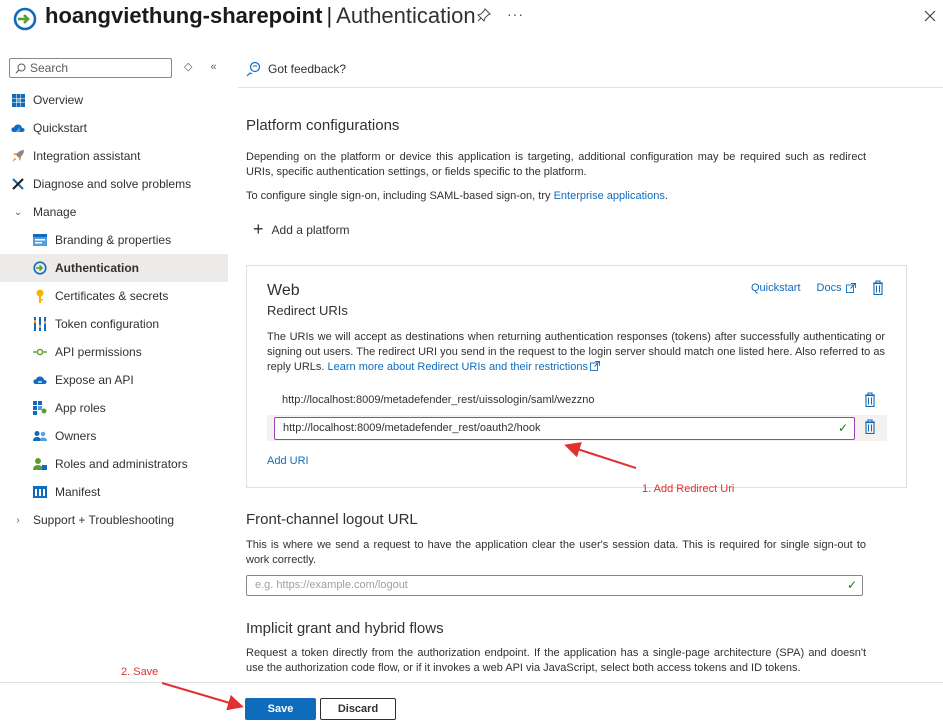  Describe the element at coordinates (114, 100) in the screenshot. I see `sidebar-item-overview: Overview` at that location.